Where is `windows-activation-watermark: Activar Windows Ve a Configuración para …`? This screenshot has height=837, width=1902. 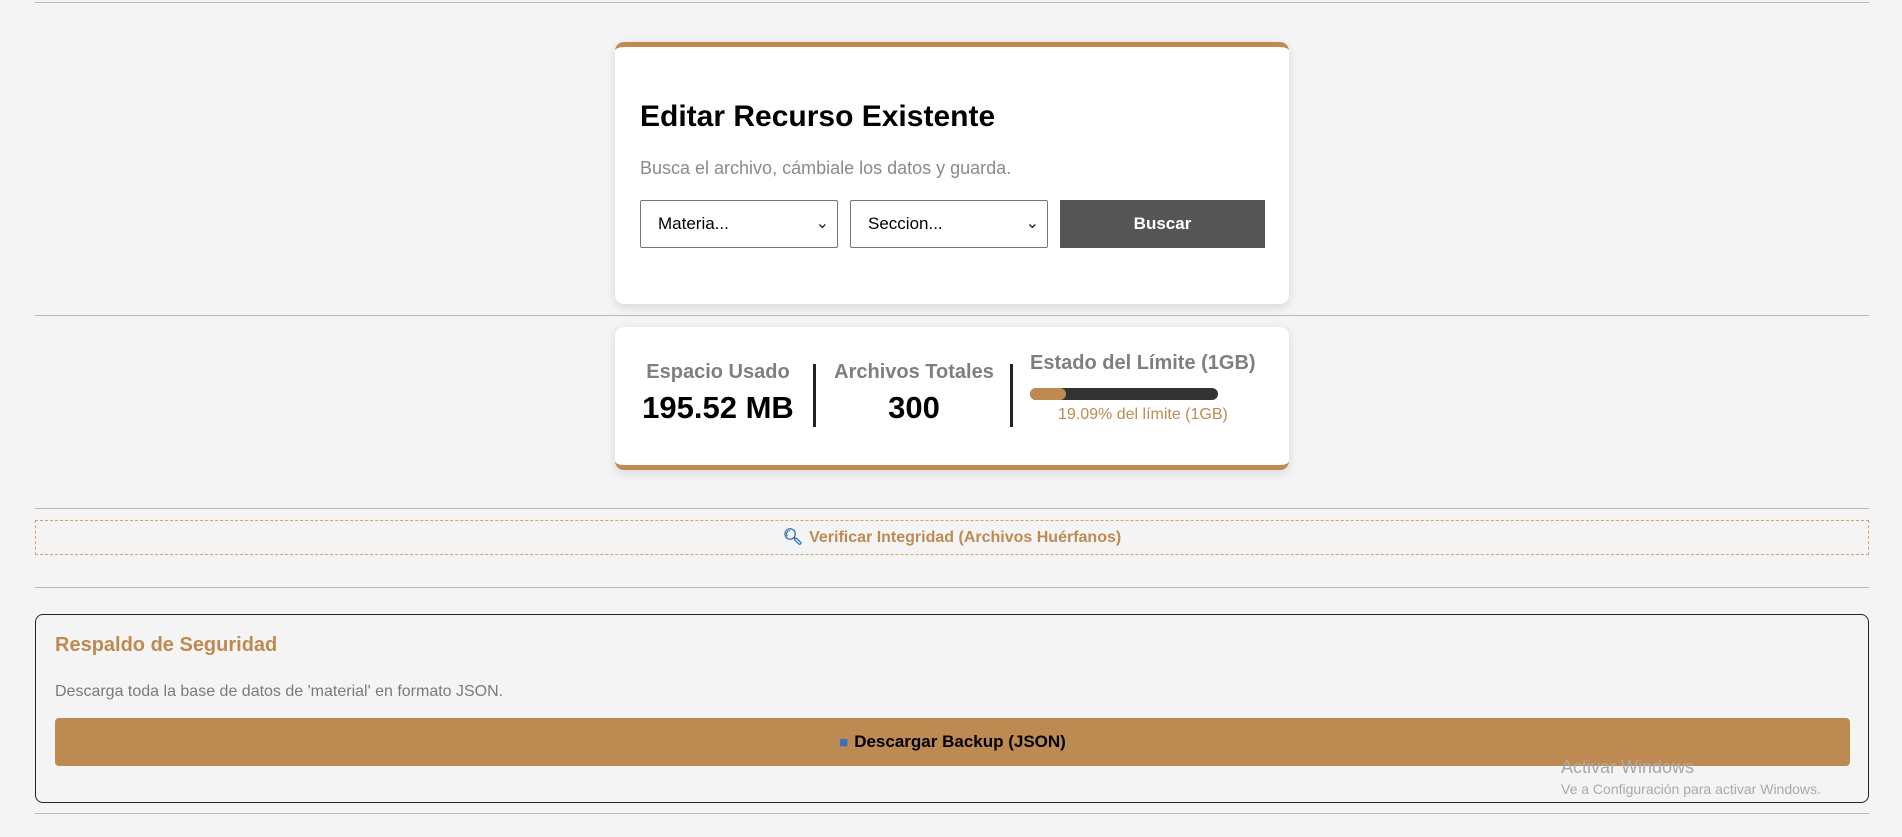 windows-activation-watermark: Activar Windows Ve a Configuración para … is located at coordinates (1691, 777).